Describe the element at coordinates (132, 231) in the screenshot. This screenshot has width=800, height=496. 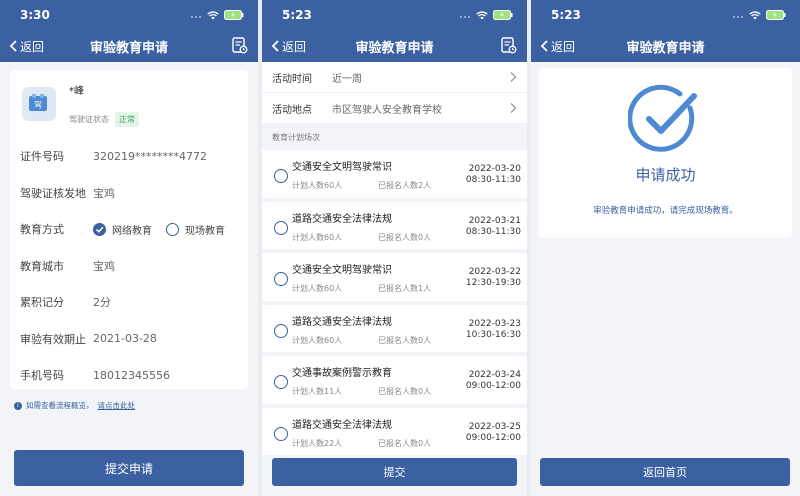
I see `radio-label: 网络教育` at that location.